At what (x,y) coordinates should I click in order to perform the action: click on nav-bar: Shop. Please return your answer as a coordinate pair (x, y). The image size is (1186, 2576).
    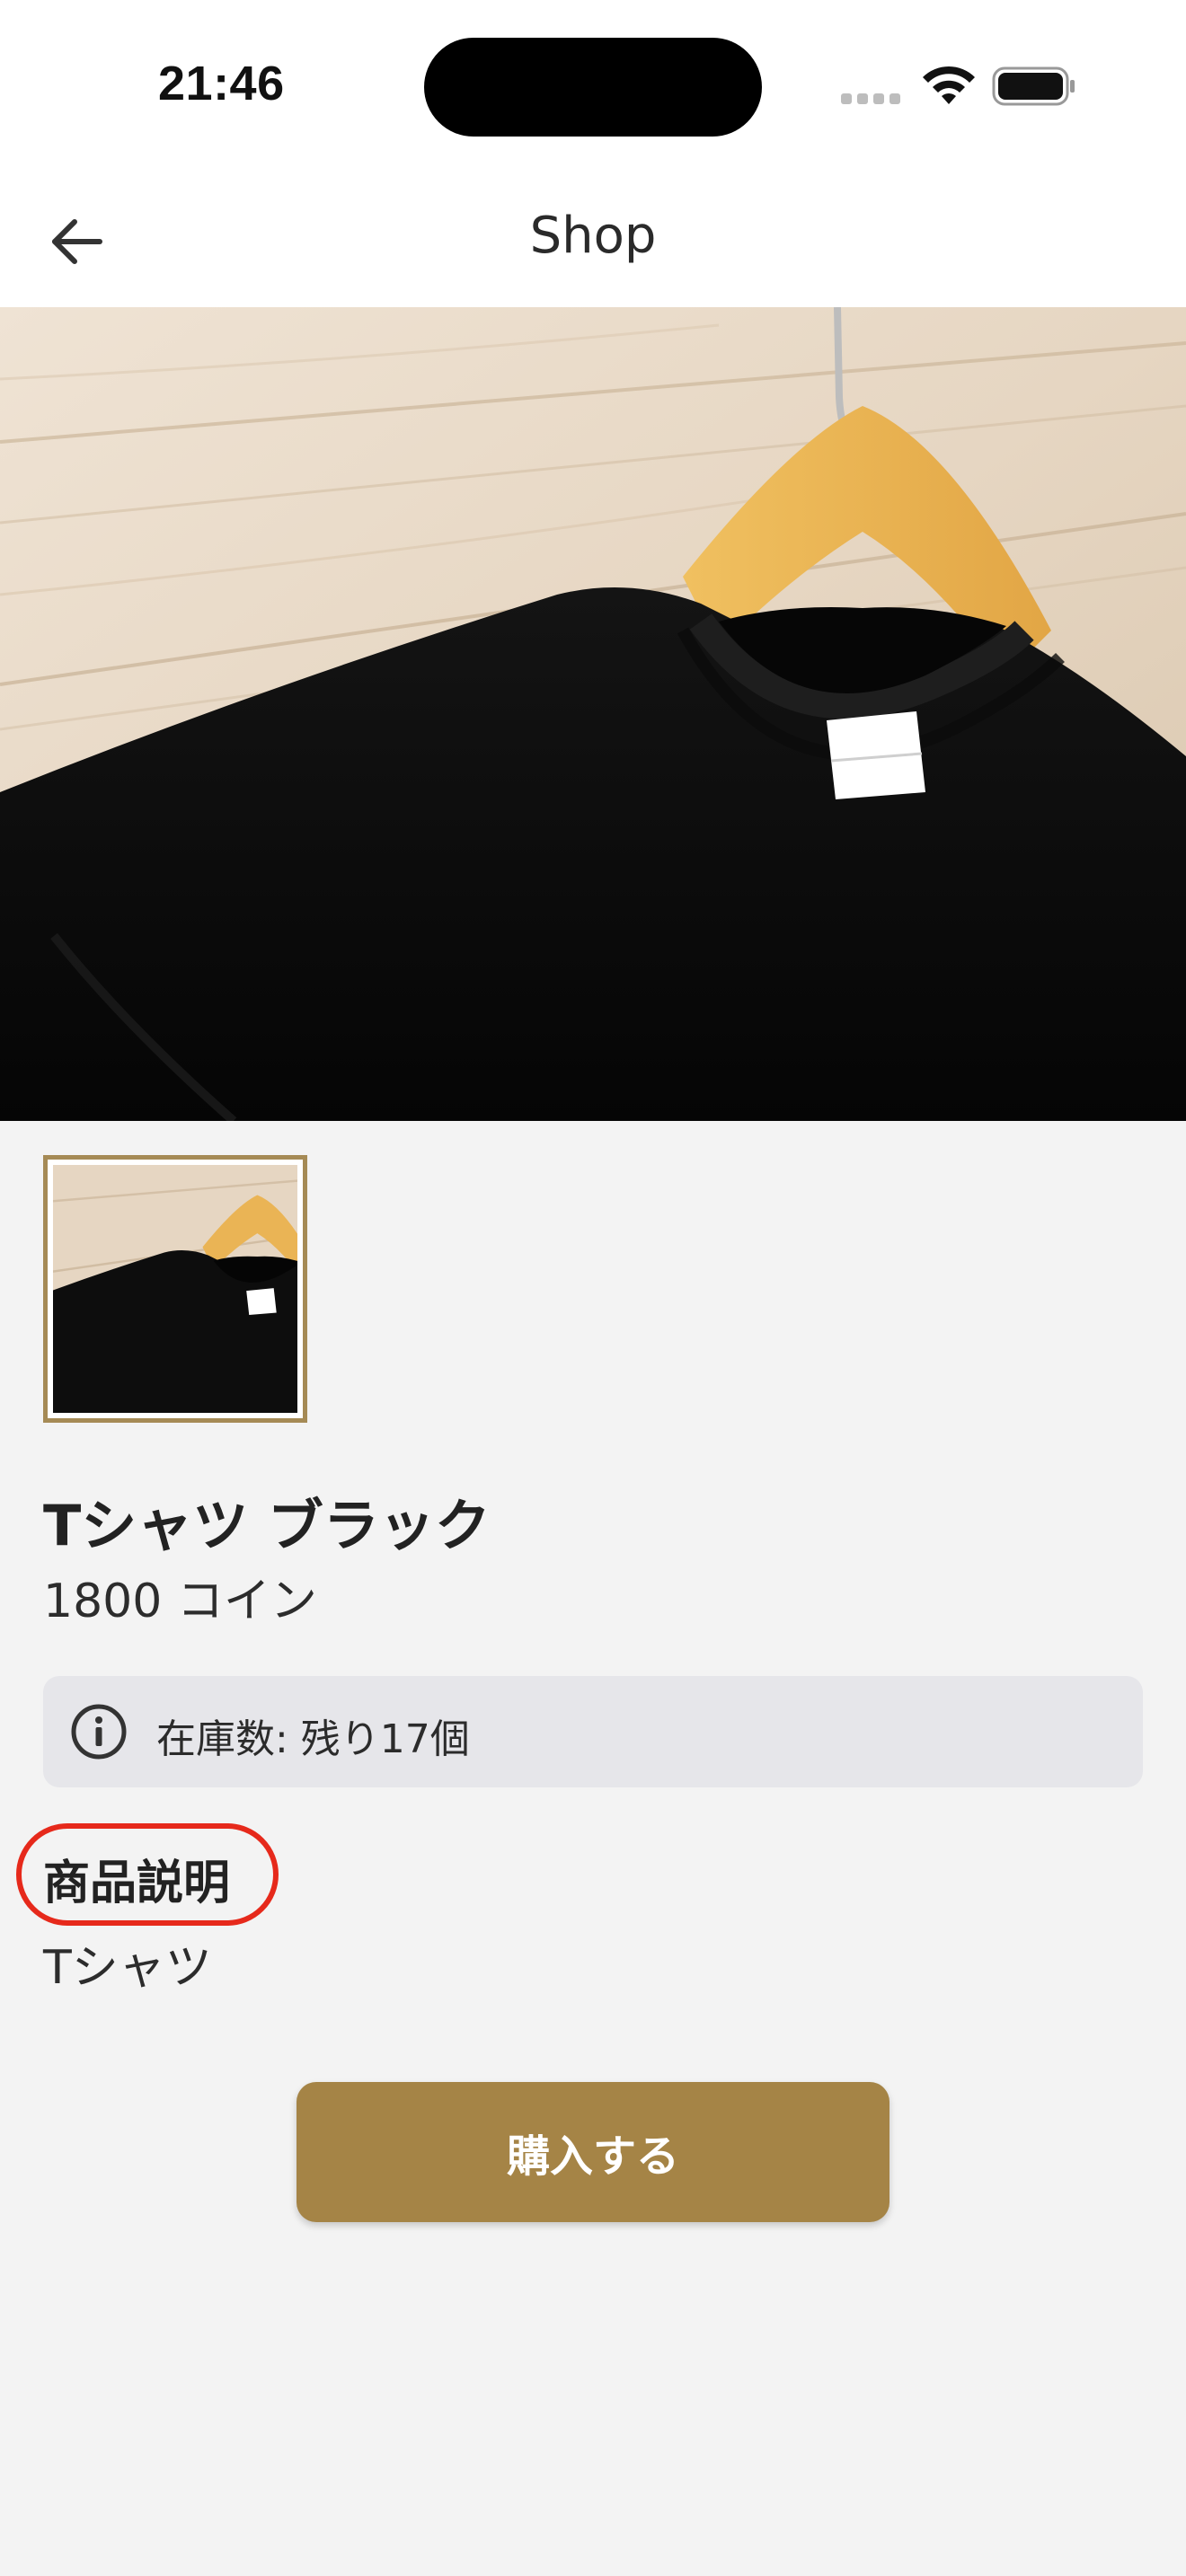
    Looking at the image, I should click on (593, 239).